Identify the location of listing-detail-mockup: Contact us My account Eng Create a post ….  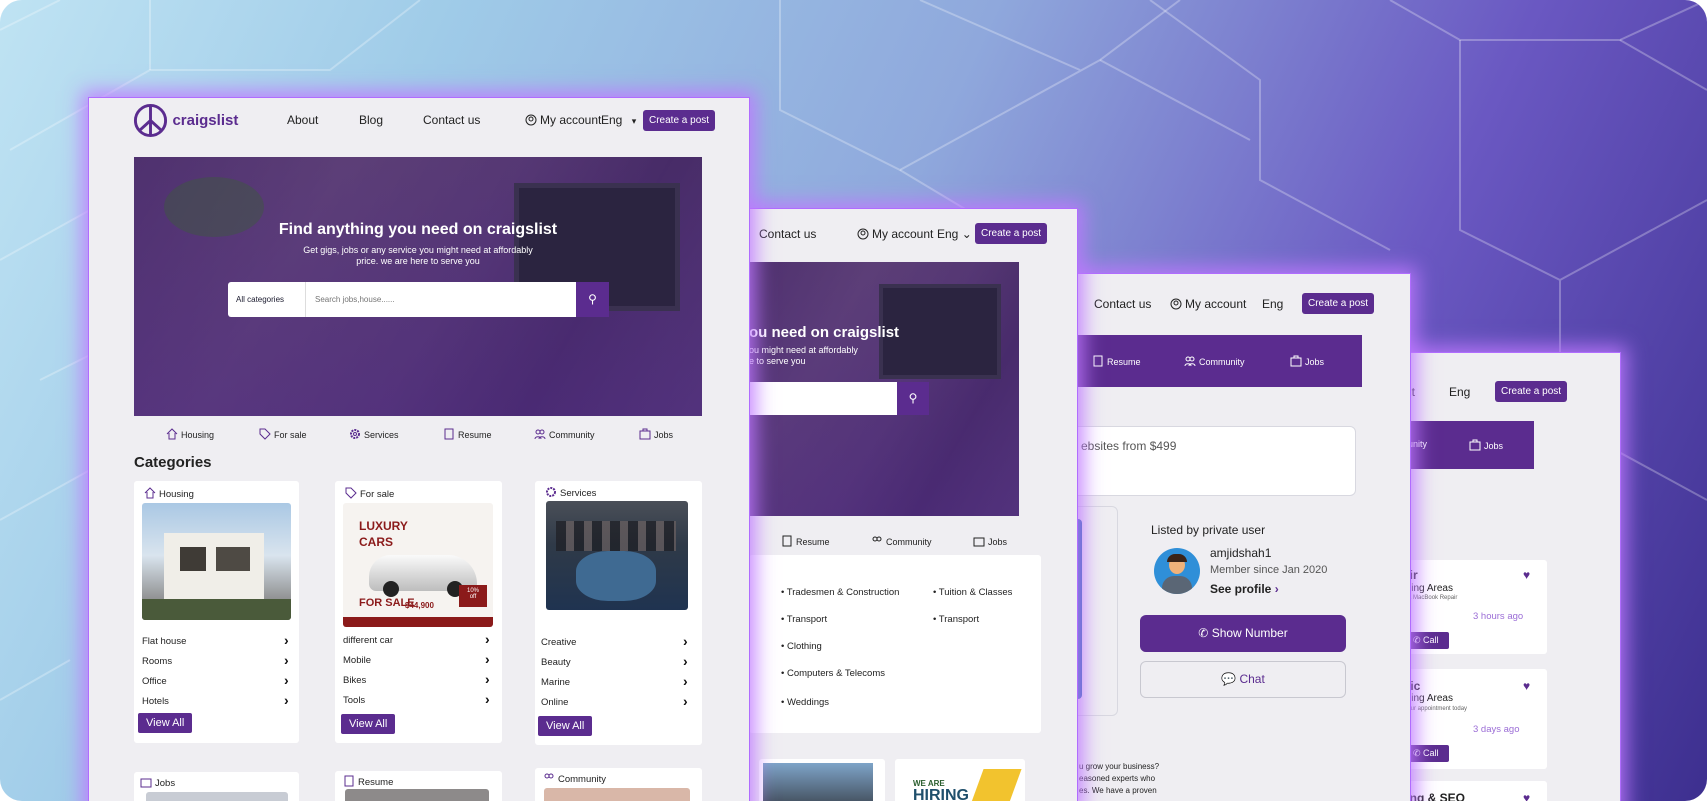
(1243, 537).